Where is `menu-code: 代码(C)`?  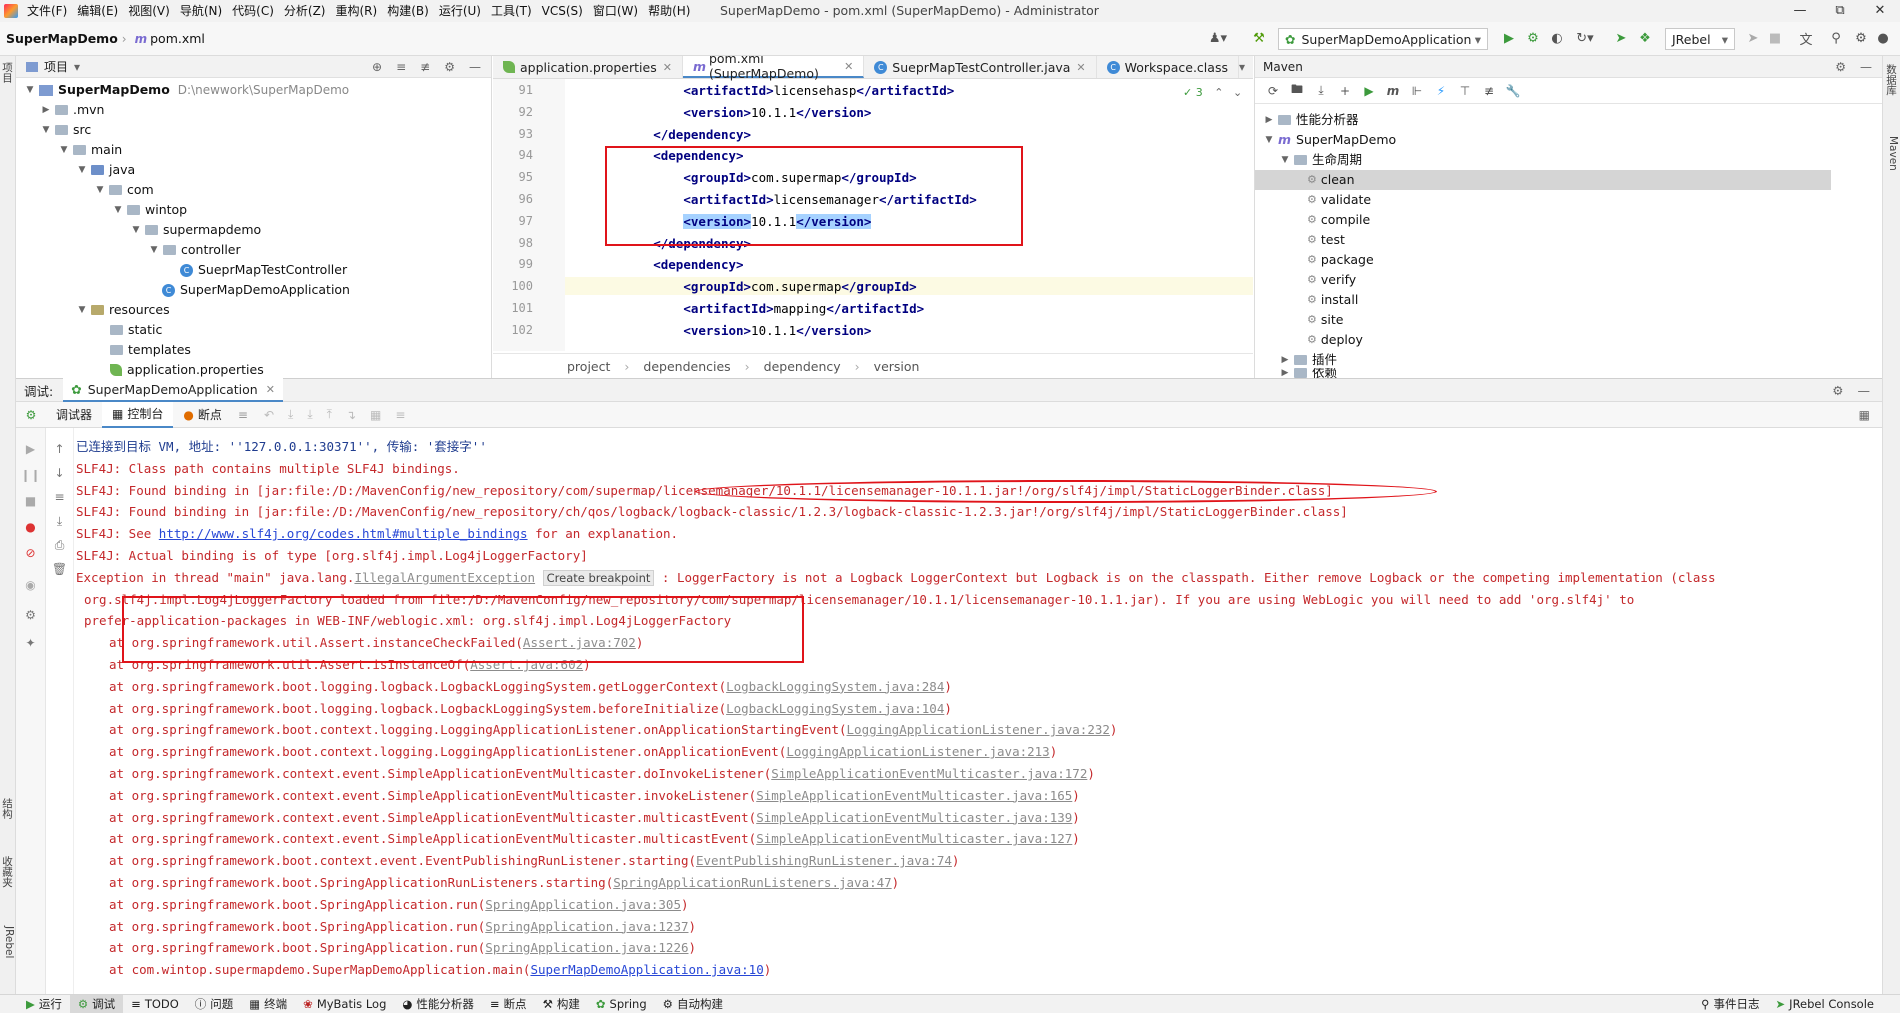 menu-code: 代码(C) is located at coordinates (253, 11).